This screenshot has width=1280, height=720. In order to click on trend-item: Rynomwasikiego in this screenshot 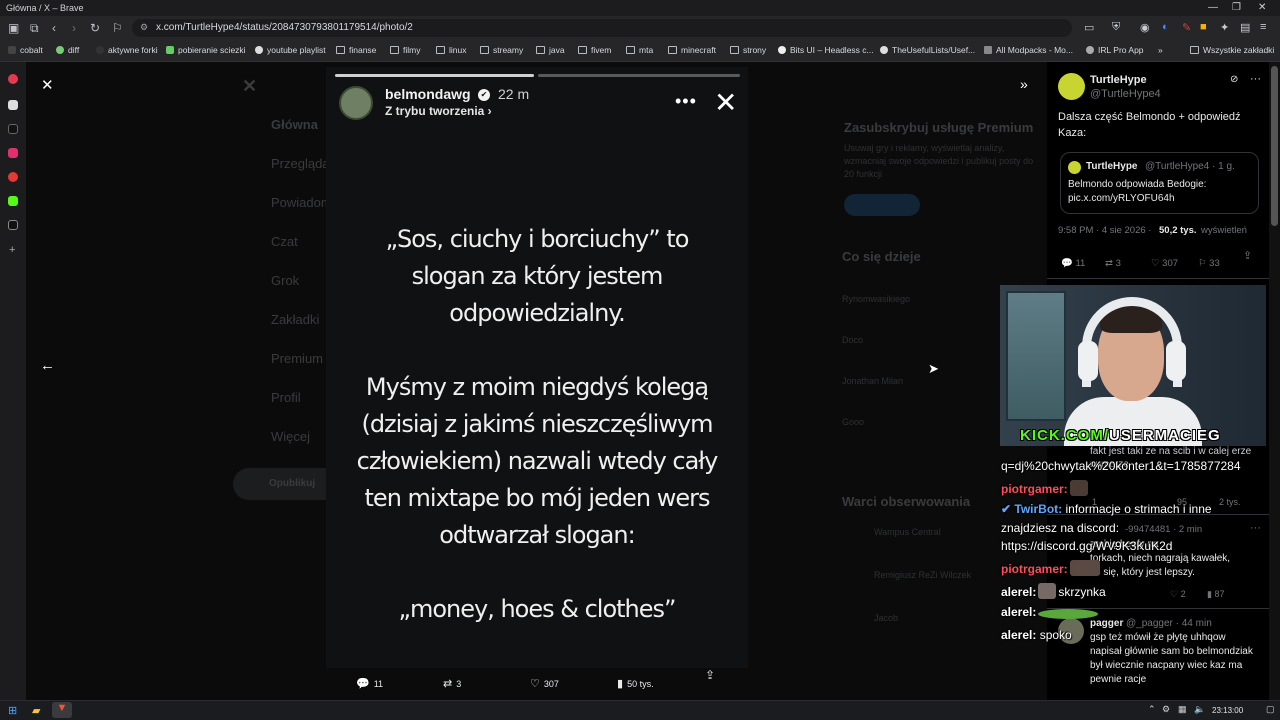, I will do `click(876, 299)`.